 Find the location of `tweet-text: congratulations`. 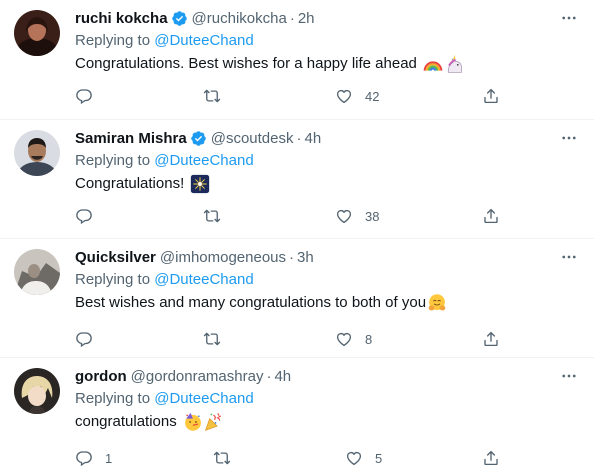

tweet-text: congratulations is located at coordinates (327, 422).